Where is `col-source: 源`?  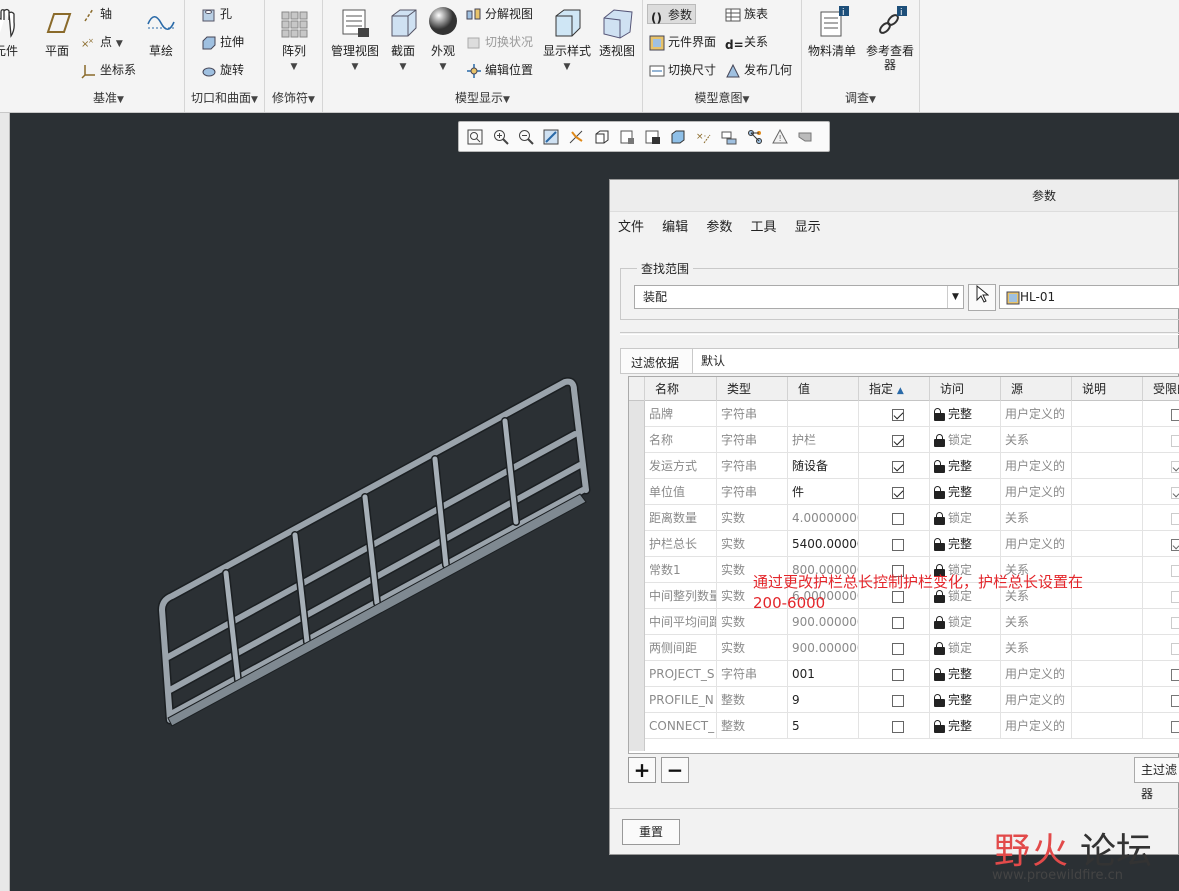
col-source: 源 is located at coordinates (1036, 389).